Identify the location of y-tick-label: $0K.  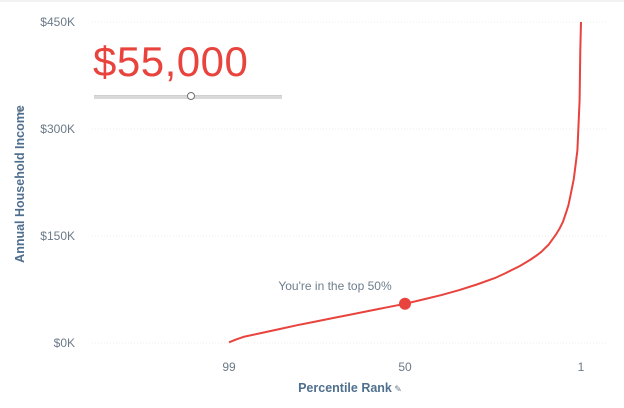
(64, 343).